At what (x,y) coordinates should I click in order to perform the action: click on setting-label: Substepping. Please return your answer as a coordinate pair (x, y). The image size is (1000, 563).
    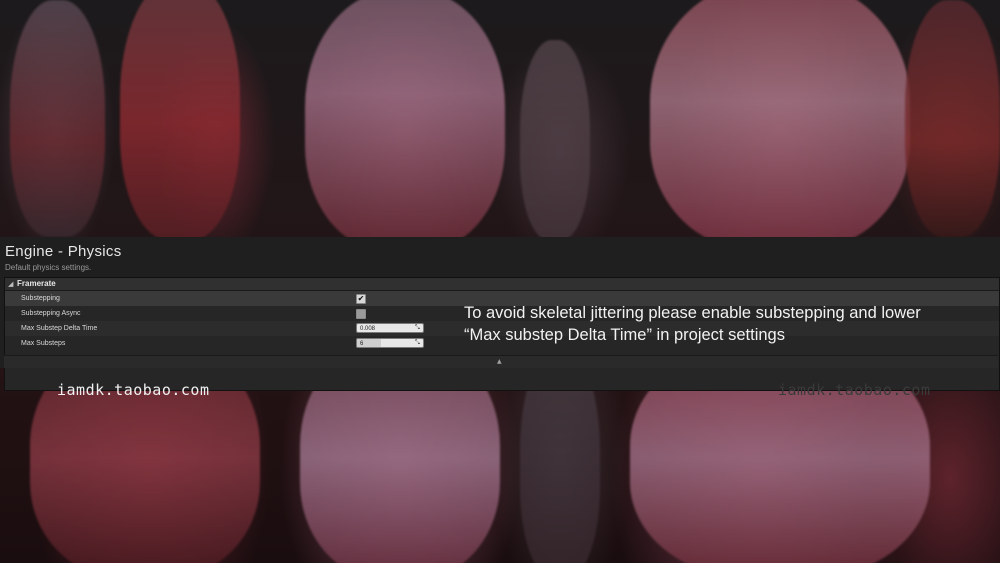
    Looking at the image, I should click on (40, 298).